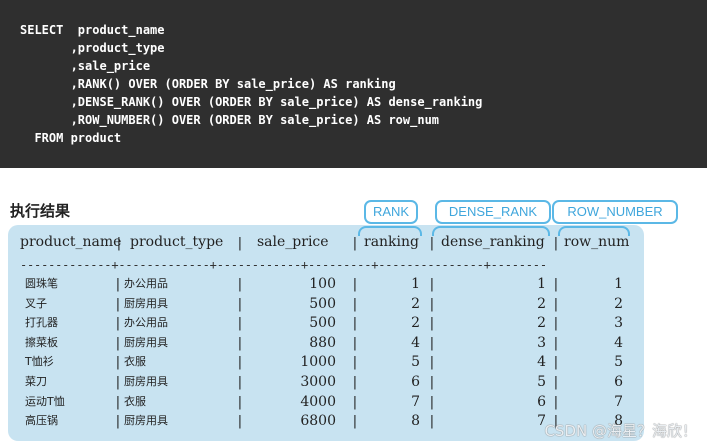 The height and width of the screenshot is (448, 707). What do you see at coordinates (41, 342) in the screenshot?
I see `cell-product-name: 擦菜板` at bounding box center [41, 342].